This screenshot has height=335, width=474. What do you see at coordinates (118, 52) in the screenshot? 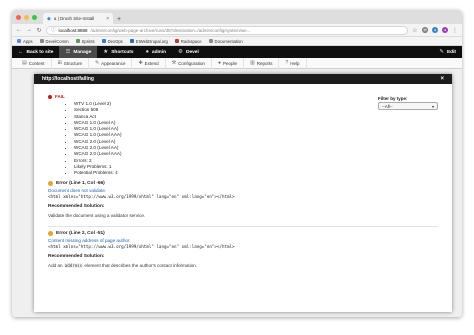
I see `shortcuts-button: ★ Shortcuts` at bounding box center [118, 52].